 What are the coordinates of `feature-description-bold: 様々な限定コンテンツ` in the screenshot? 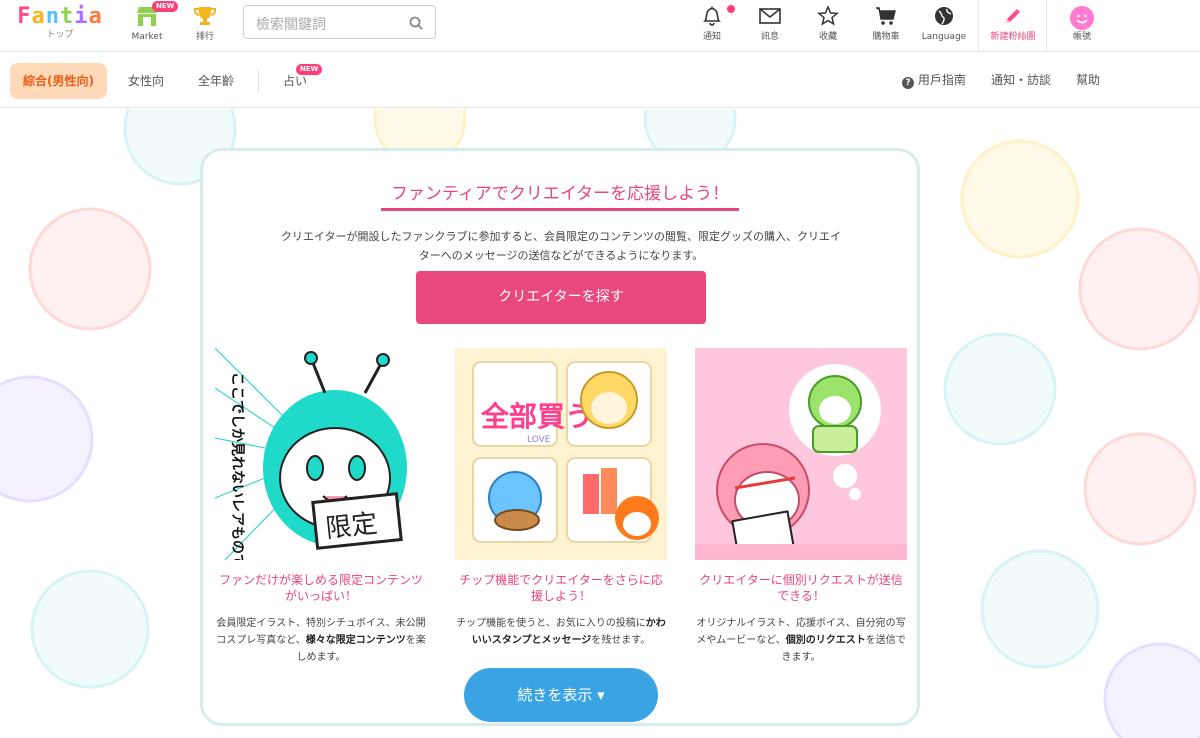 It's located at (355, 640).